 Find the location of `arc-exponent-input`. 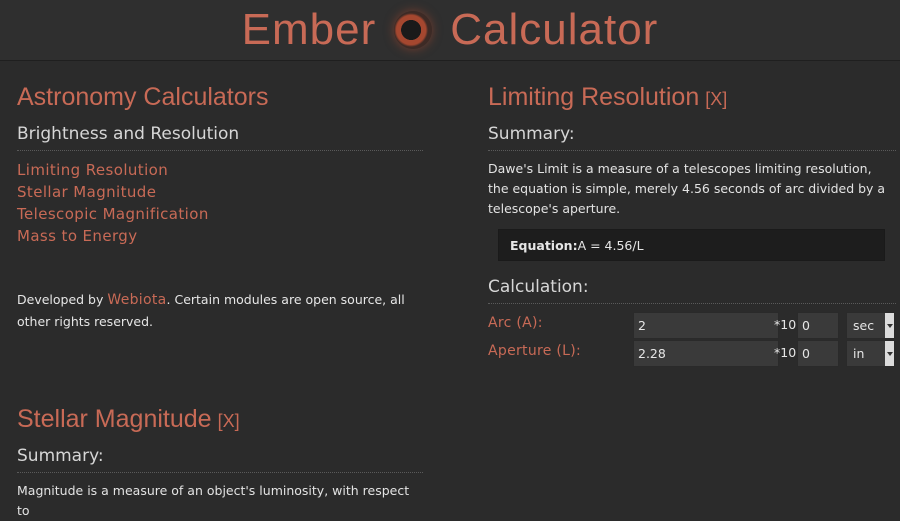

arc-exponent-input is located at coordinates (818, 325).